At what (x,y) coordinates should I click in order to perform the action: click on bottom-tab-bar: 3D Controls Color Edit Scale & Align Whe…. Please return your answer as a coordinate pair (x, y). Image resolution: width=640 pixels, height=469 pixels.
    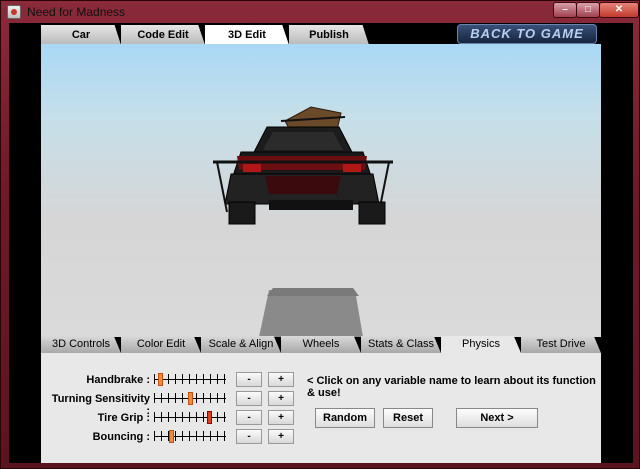
    Looking at the image, I should click on (321, 344).